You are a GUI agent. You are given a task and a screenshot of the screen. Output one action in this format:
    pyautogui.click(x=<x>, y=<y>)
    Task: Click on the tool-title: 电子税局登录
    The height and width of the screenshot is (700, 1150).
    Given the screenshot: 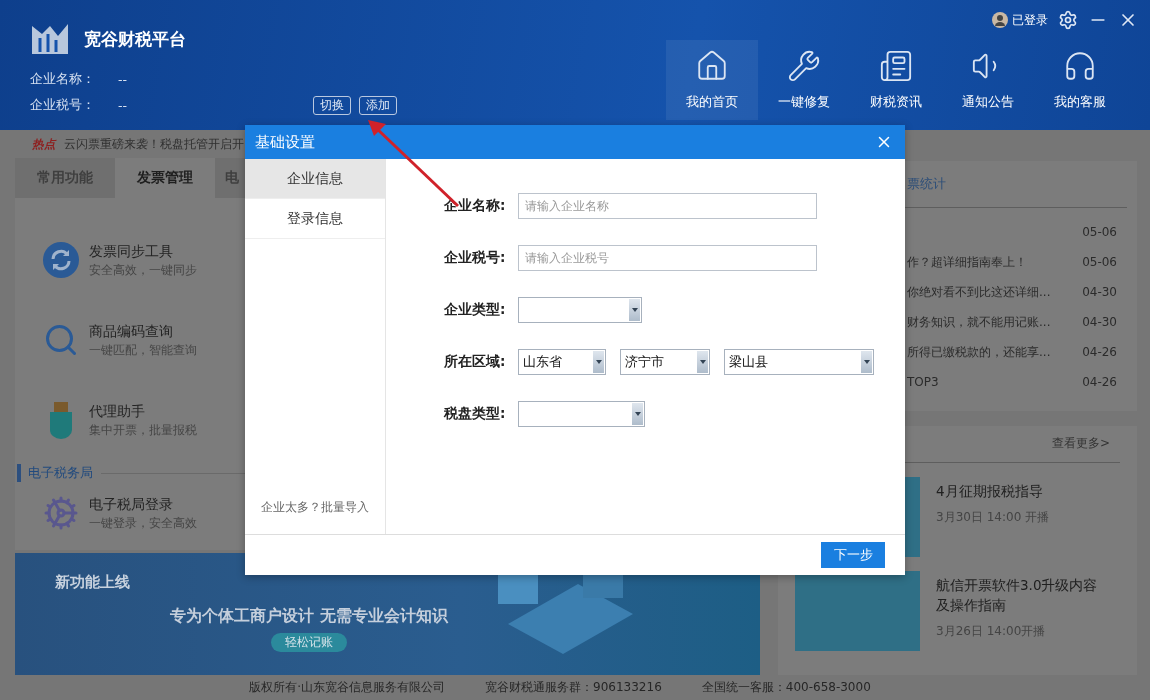 What is the action you would take?
    pyautogui.click(x=143, y=504)
    